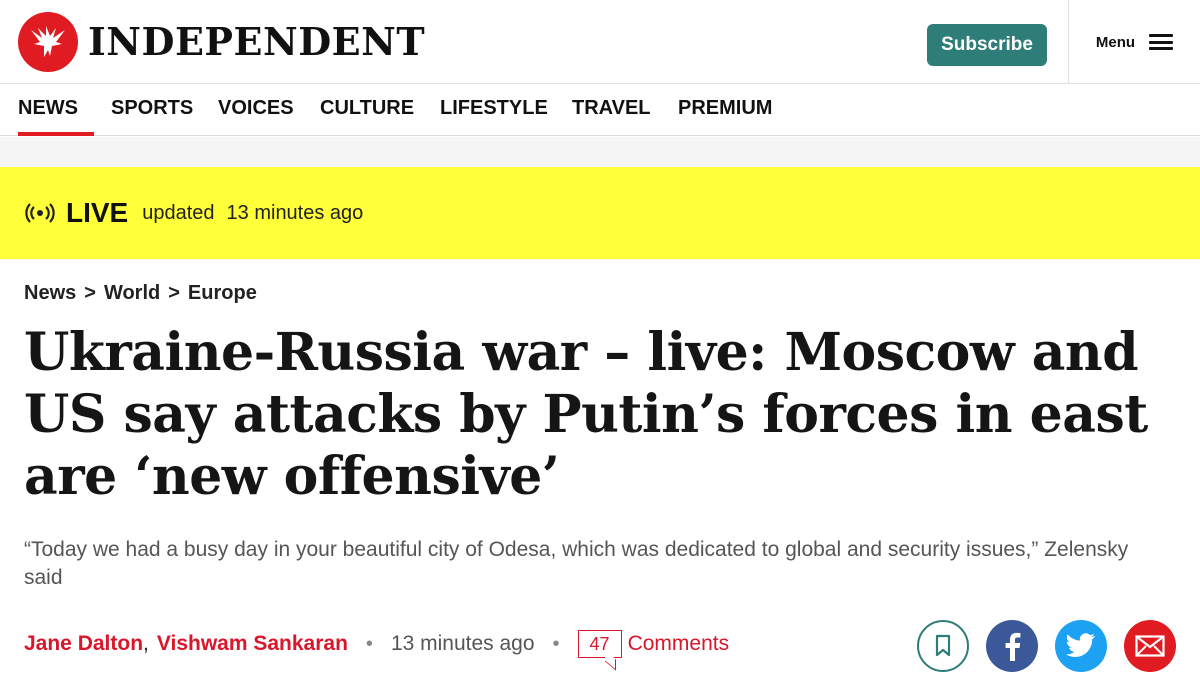 This screenshot has width=1200, height=678. I want to click on breadcrumb-europe: Europe, so click(222, 293).